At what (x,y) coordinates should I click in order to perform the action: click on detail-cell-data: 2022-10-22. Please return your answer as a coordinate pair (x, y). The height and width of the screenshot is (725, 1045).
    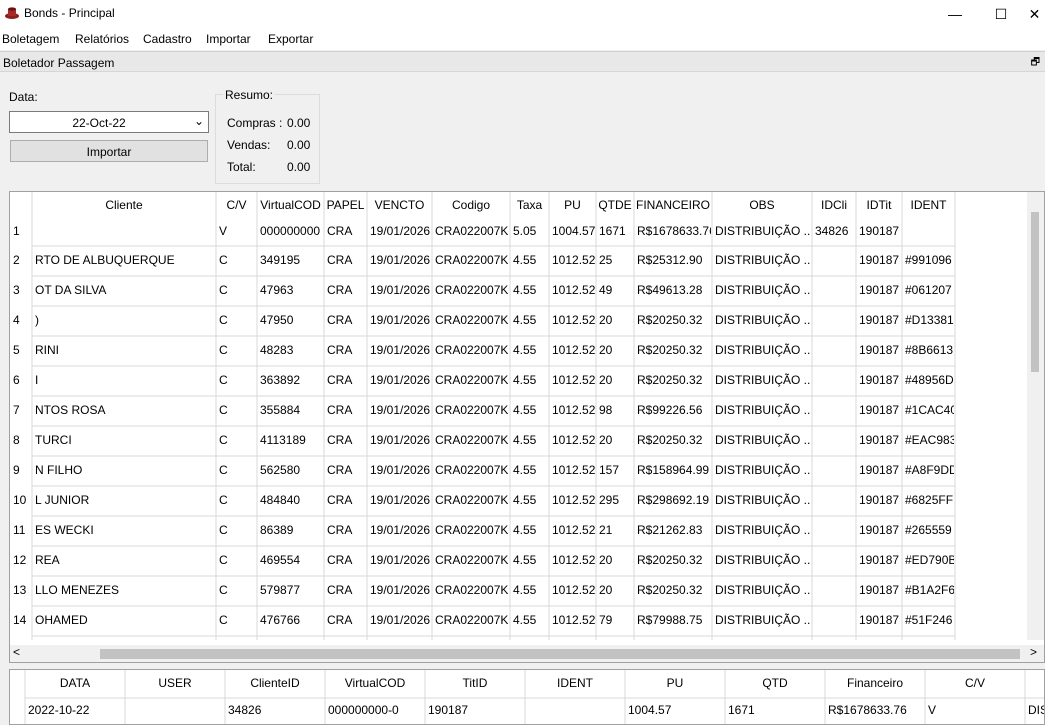
    Looking at the image, I should click on (76, 710).